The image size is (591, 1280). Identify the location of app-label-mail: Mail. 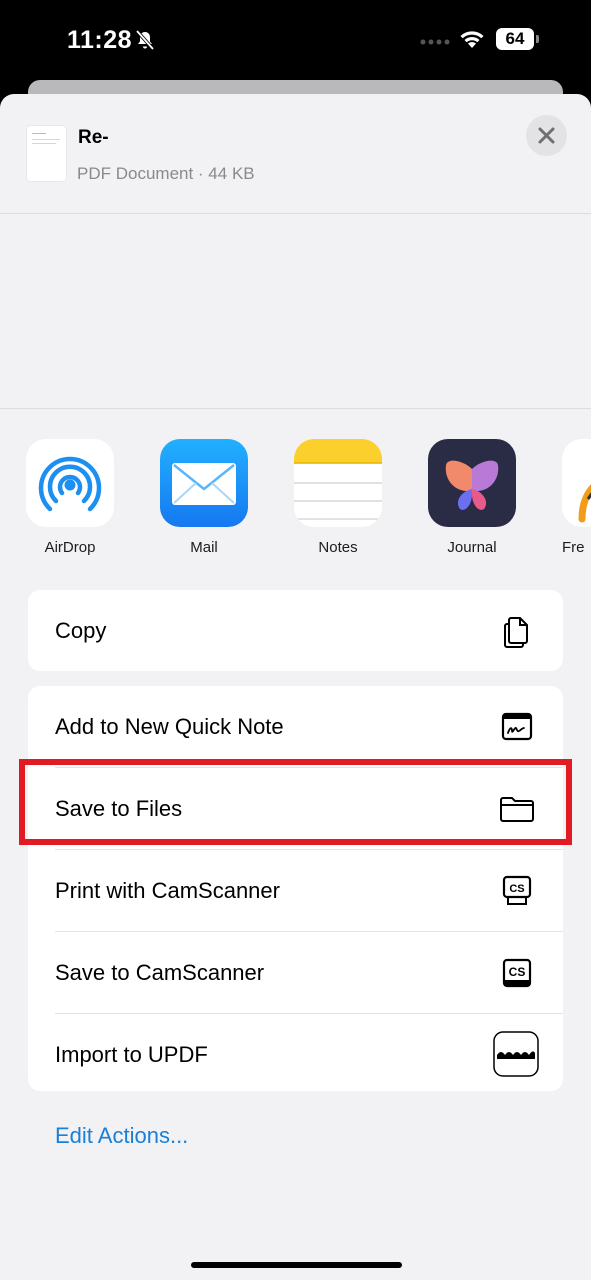
(204, 547).